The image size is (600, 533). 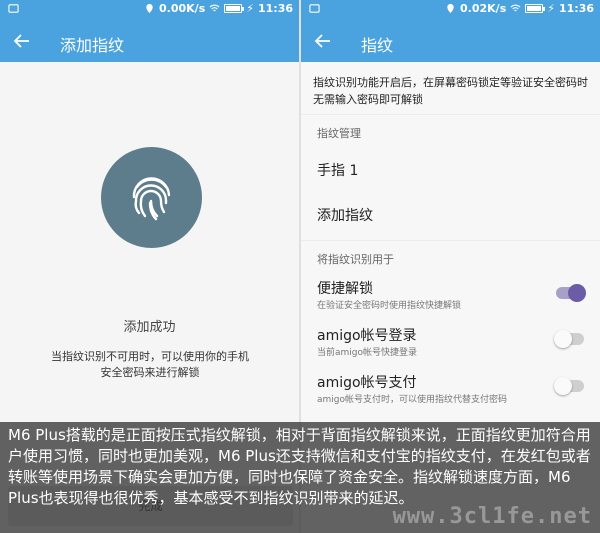 I want to click on amigo-login-subtitle: 当前amigo帐号快捷登录, so click(x=367, y=353).